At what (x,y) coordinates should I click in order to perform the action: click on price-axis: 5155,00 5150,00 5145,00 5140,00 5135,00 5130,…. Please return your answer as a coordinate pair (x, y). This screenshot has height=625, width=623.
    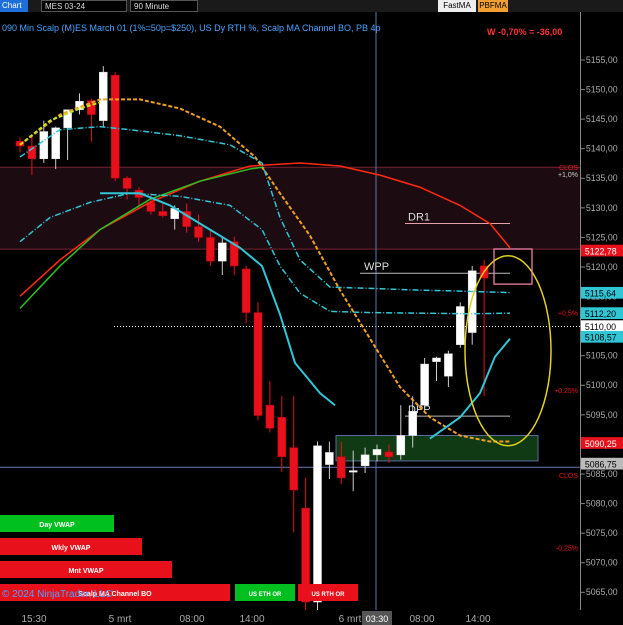
    Looking at the image, I should click on (601, 311).